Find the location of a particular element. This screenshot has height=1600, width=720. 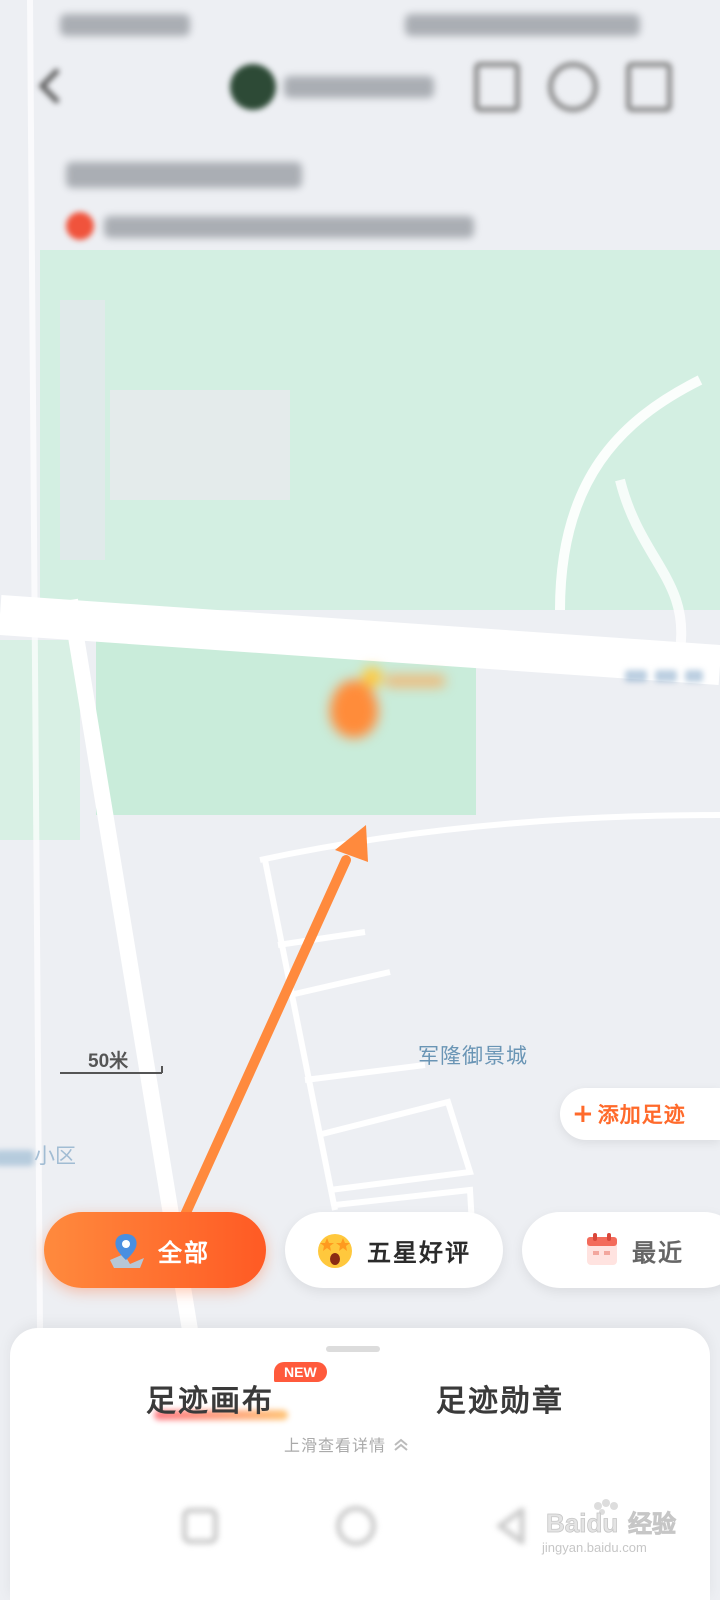

status-icons-blurred is located at coordinates (522, 25).